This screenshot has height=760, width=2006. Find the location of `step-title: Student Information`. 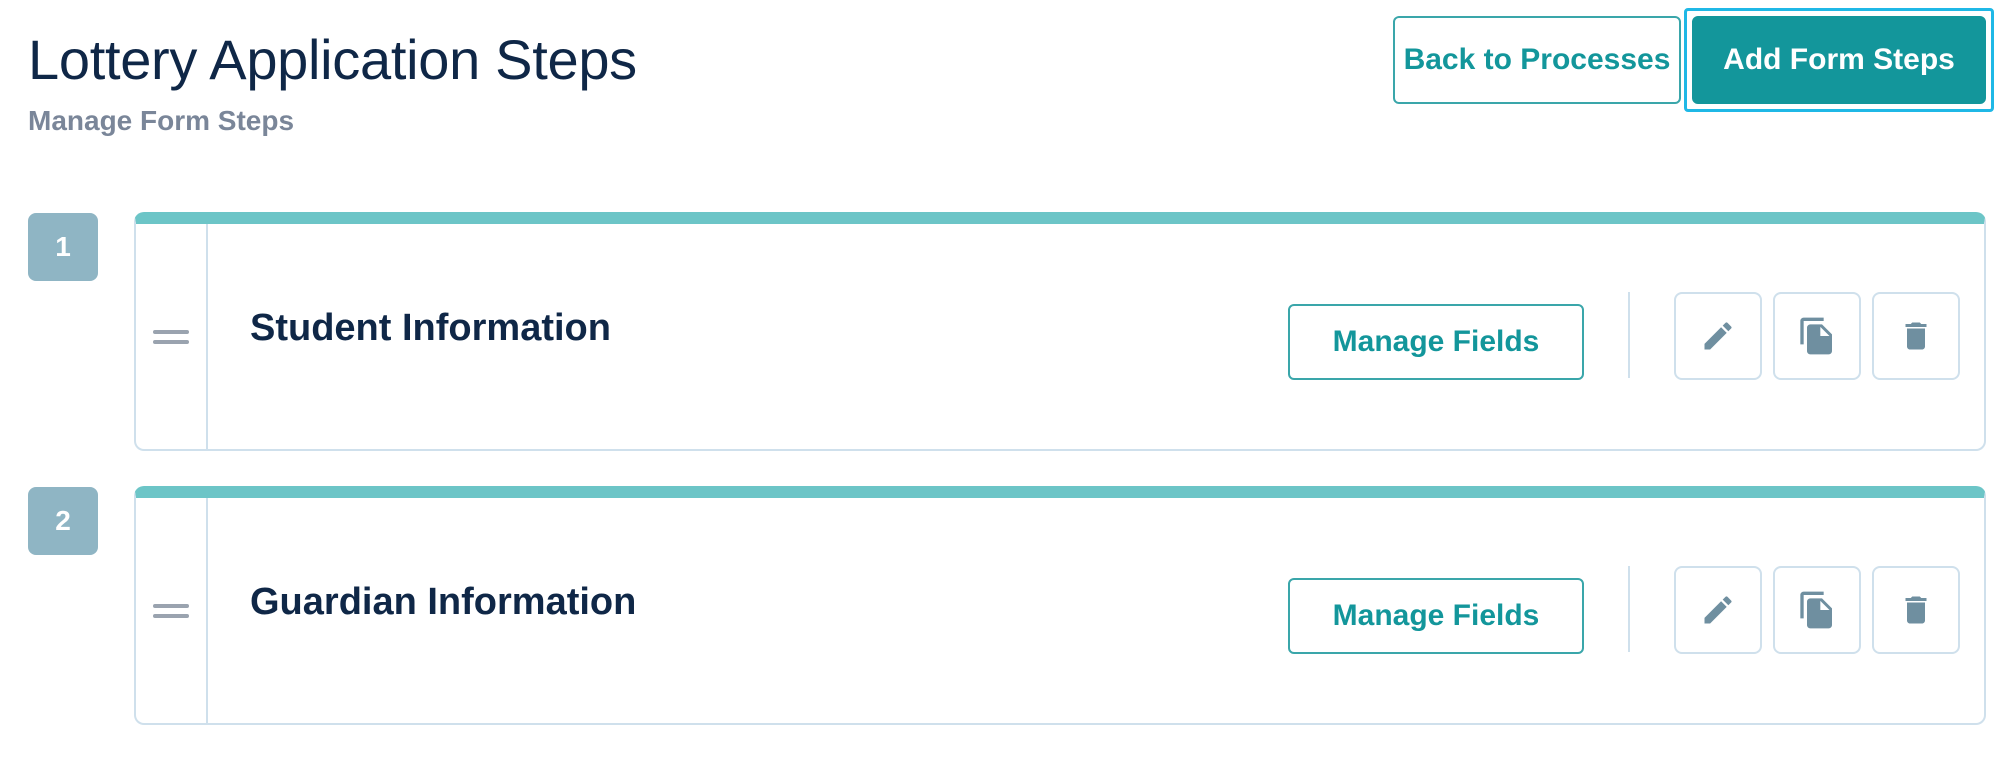

step-title: Student Information is located at coordinates (430, 328).